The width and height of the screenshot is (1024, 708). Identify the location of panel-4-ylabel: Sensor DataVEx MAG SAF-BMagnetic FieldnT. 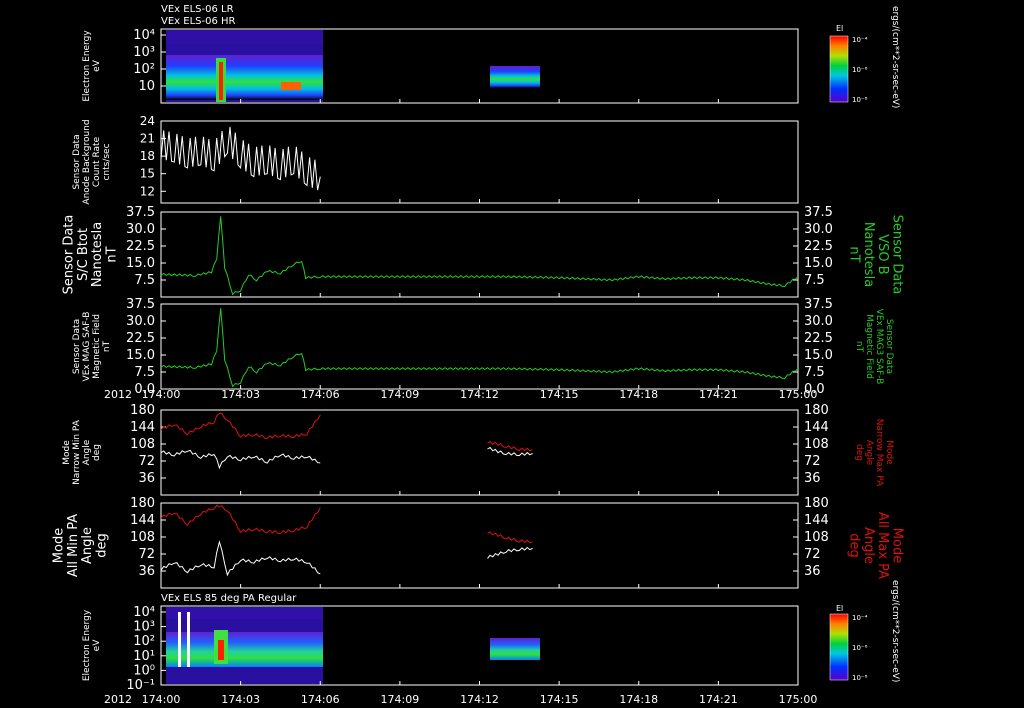
(92, 347).